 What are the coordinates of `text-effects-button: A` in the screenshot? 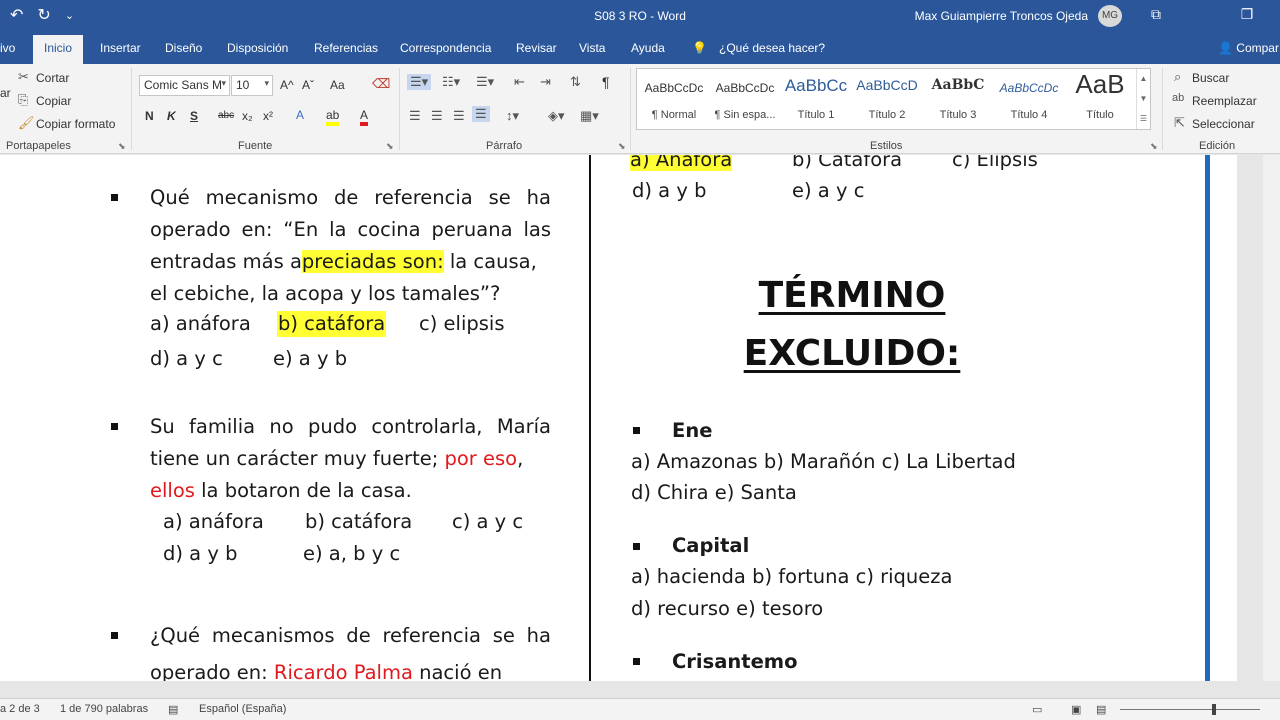 It's located at (300, 115).